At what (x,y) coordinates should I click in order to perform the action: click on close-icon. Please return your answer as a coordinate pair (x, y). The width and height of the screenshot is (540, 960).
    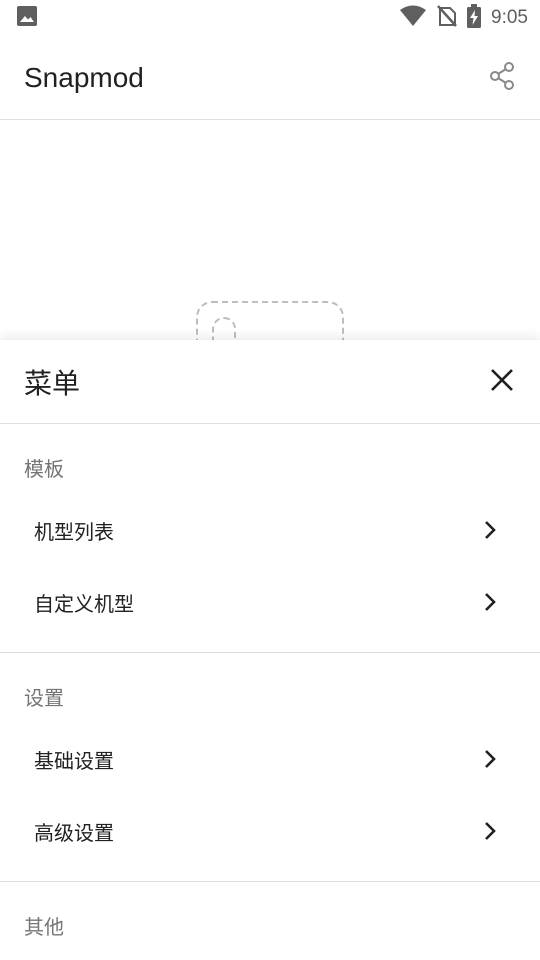
    Looking at the image, I should click on (502, 382).